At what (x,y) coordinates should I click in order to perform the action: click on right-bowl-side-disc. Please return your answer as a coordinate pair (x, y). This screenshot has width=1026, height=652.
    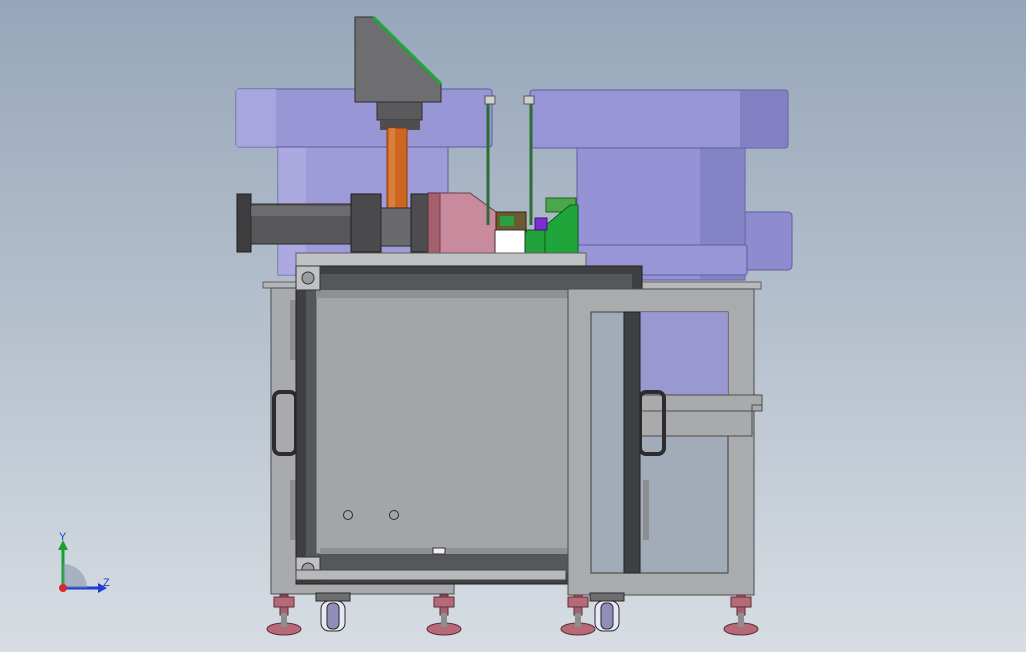
    Looking at the image, I should click on (767, 241).